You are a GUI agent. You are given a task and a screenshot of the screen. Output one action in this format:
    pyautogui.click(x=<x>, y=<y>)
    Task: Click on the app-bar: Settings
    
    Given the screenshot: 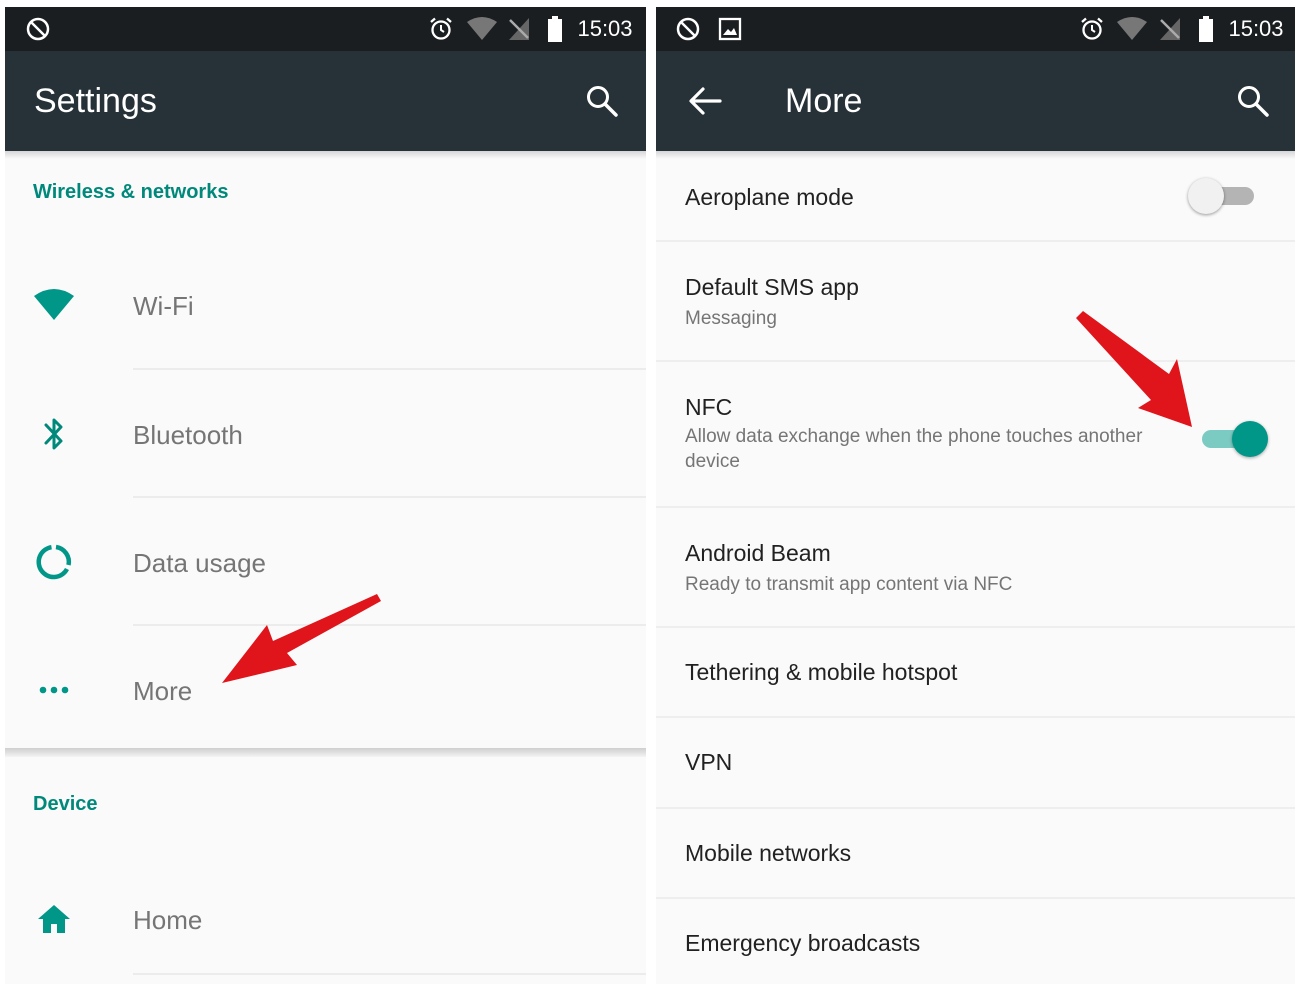 What is the action you would take?
    pyautogui.click(x=325, y=101)
    